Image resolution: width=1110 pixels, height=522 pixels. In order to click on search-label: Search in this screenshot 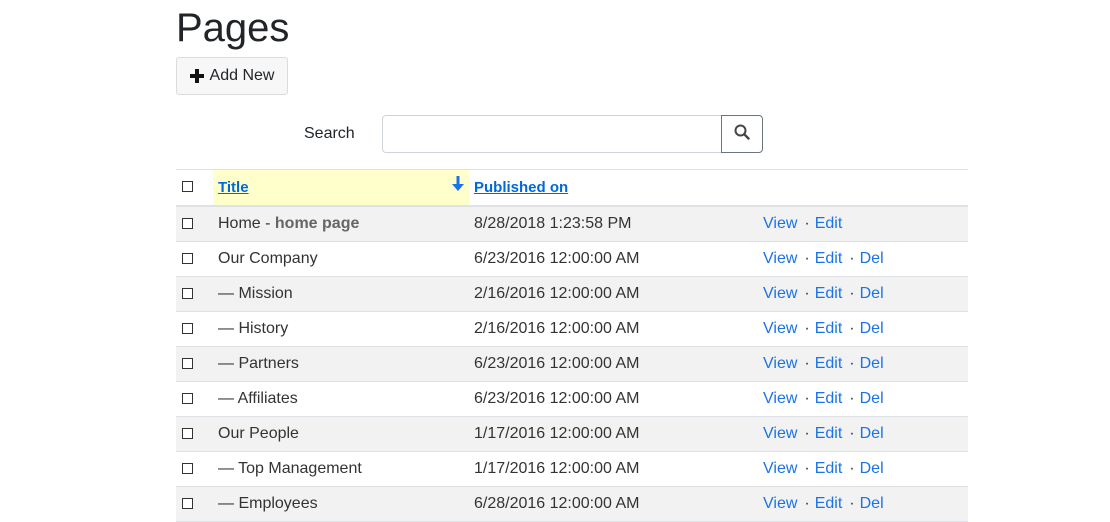, I will do `click(329, 133)`.